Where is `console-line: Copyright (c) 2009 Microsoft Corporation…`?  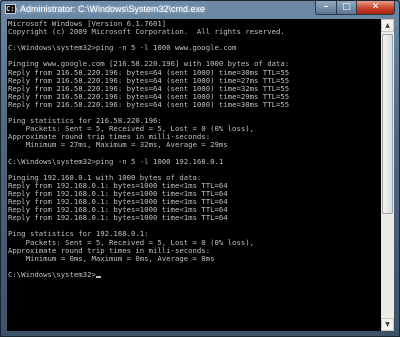
console-line: Copyright (c) 2009 Microsoft Corporation… is located at coordinates (146, 32).